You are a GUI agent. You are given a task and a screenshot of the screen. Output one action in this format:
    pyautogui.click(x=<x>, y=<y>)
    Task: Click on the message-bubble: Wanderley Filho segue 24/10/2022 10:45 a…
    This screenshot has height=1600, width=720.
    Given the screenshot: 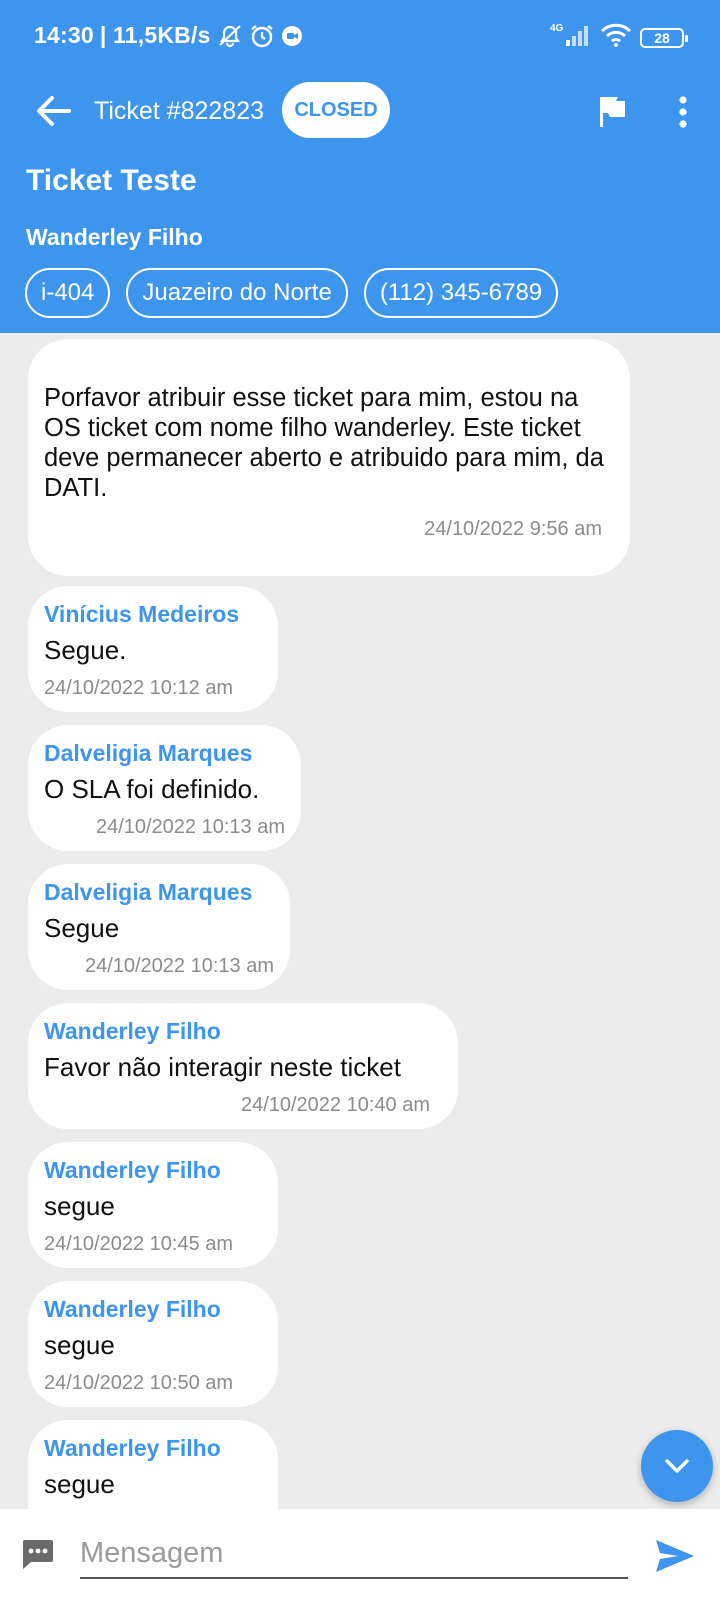 What is the action you would take?
    pyautogui.click(x=153, y=1205)
    